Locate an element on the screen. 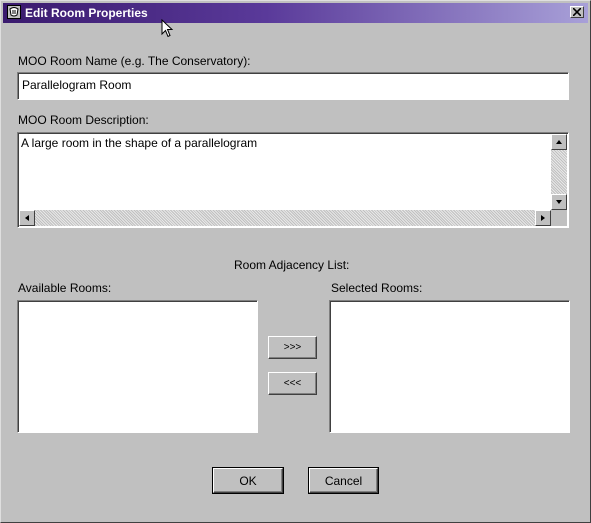  arrow-left-icon is located at coordinates (27, 218).